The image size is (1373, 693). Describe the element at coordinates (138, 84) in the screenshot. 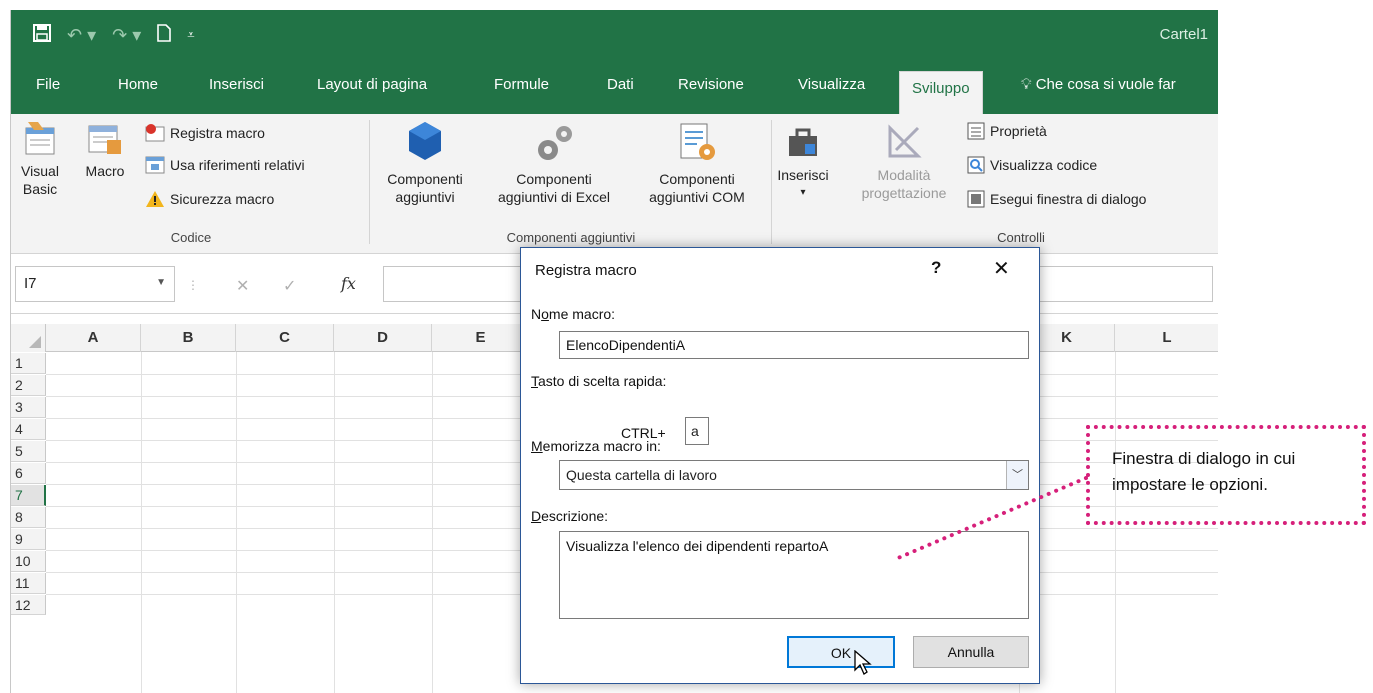

I see `tab-home: Home` at that location.